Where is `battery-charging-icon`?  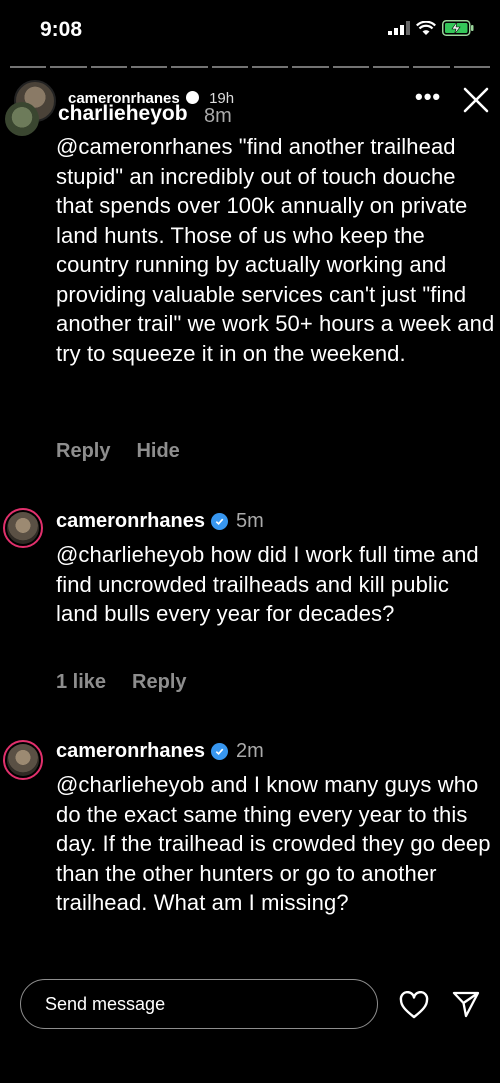 battery-charging-icon is located at coordinates (458, 28).